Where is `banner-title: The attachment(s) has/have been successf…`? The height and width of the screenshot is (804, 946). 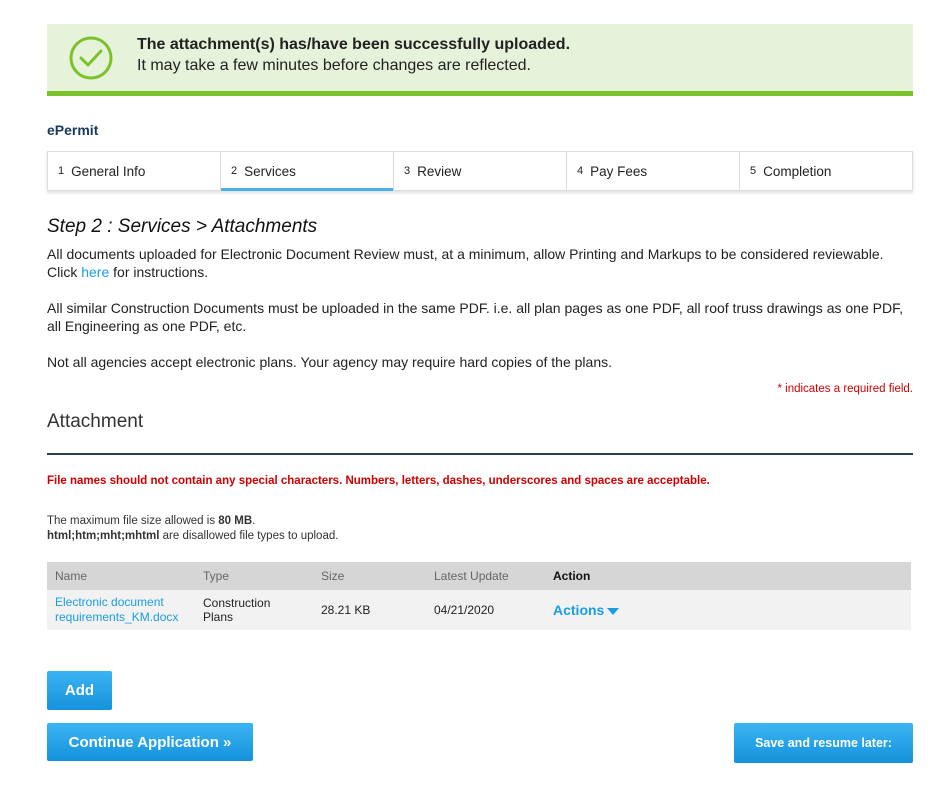
banner-title: The attachment(s) has/have been successf… is located at coordinates (354, 44).